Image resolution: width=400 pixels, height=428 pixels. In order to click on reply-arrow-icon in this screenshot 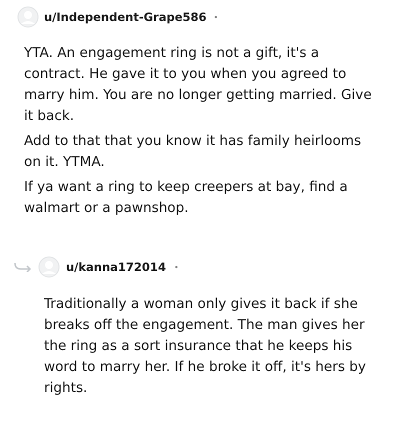, I will do `click(23, 267)`.